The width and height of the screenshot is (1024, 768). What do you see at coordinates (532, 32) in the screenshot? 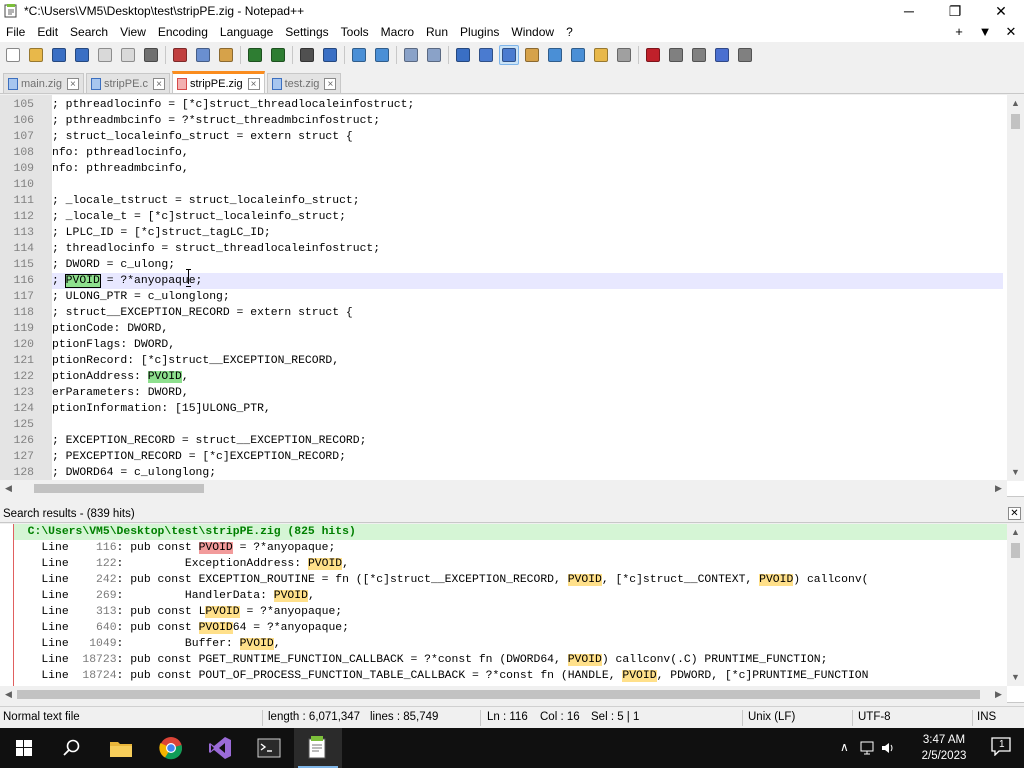
I see `menu-window: Window` at bounding box center [532, 32].